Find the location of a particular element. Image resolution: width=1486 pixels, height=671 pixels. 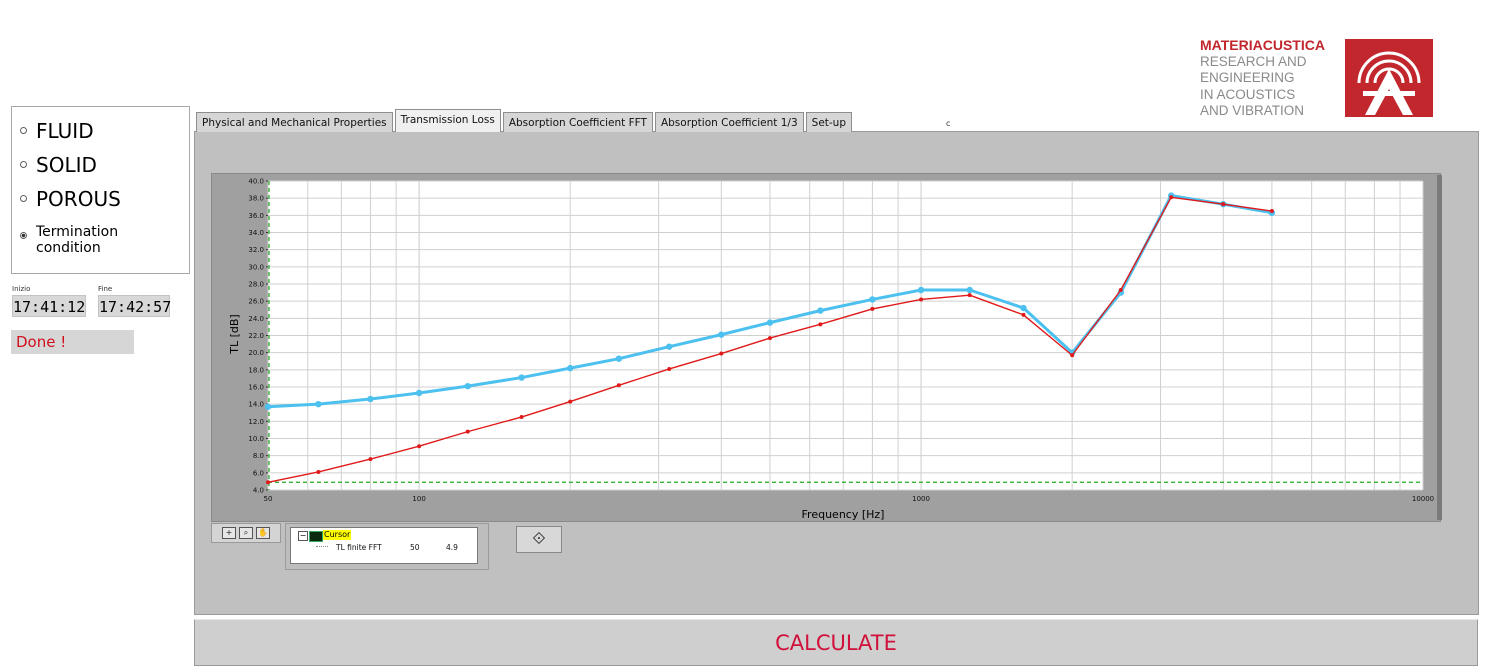

y-tick-label: 32.0 is located at coordinates (256, 250).